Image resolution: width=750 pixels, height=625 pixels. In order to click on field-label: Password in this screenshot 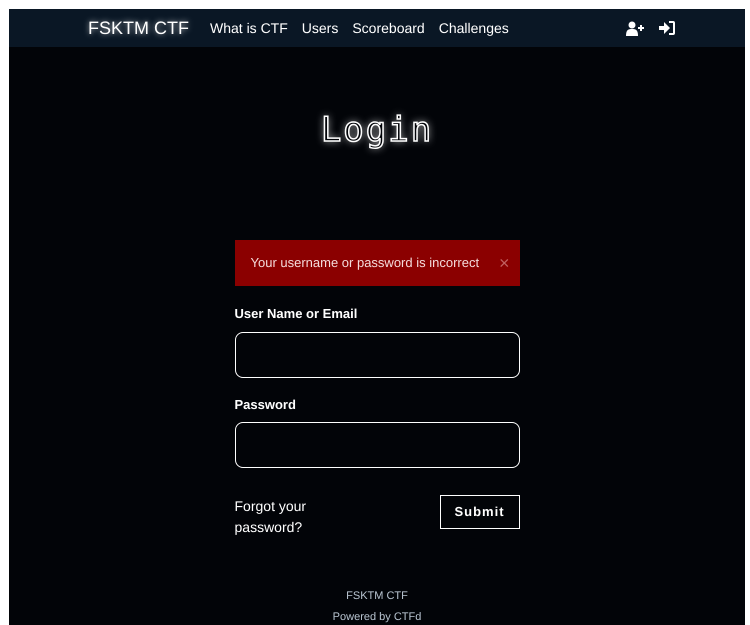, I will do `click(265, 405)`.